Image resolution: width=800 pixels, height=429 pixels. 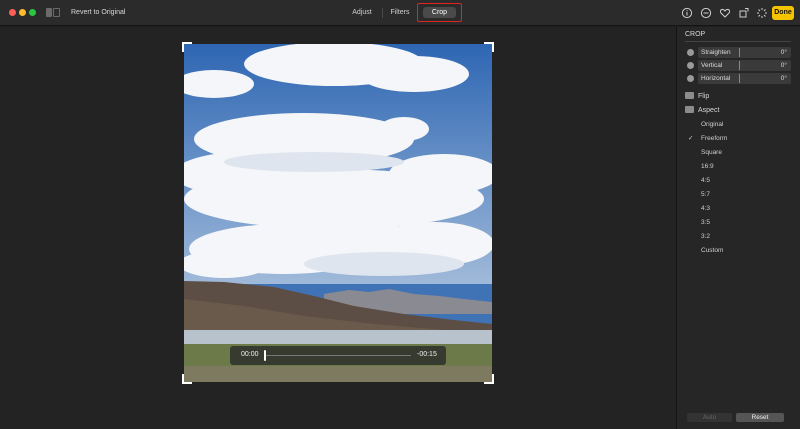 What do you see at coordinates (716, 78) in the screenshot?
I see `horizontal-label: Horizontal` at bounding box center [716, 78].